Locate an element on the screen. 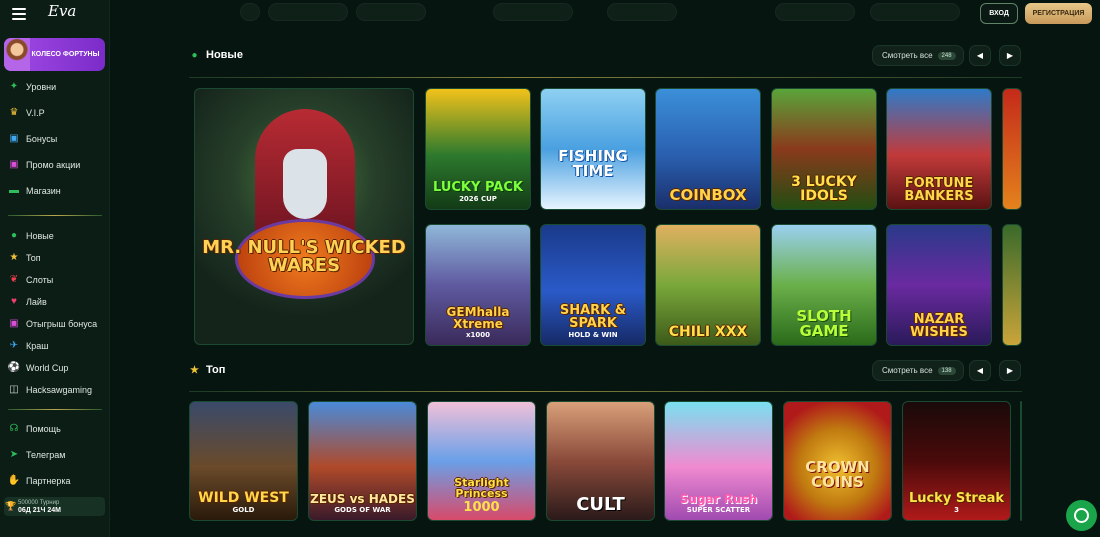 The width and height of the screenshot is (1100, 537). game-subtitle: x1000 is located at coordinates (478, 335).